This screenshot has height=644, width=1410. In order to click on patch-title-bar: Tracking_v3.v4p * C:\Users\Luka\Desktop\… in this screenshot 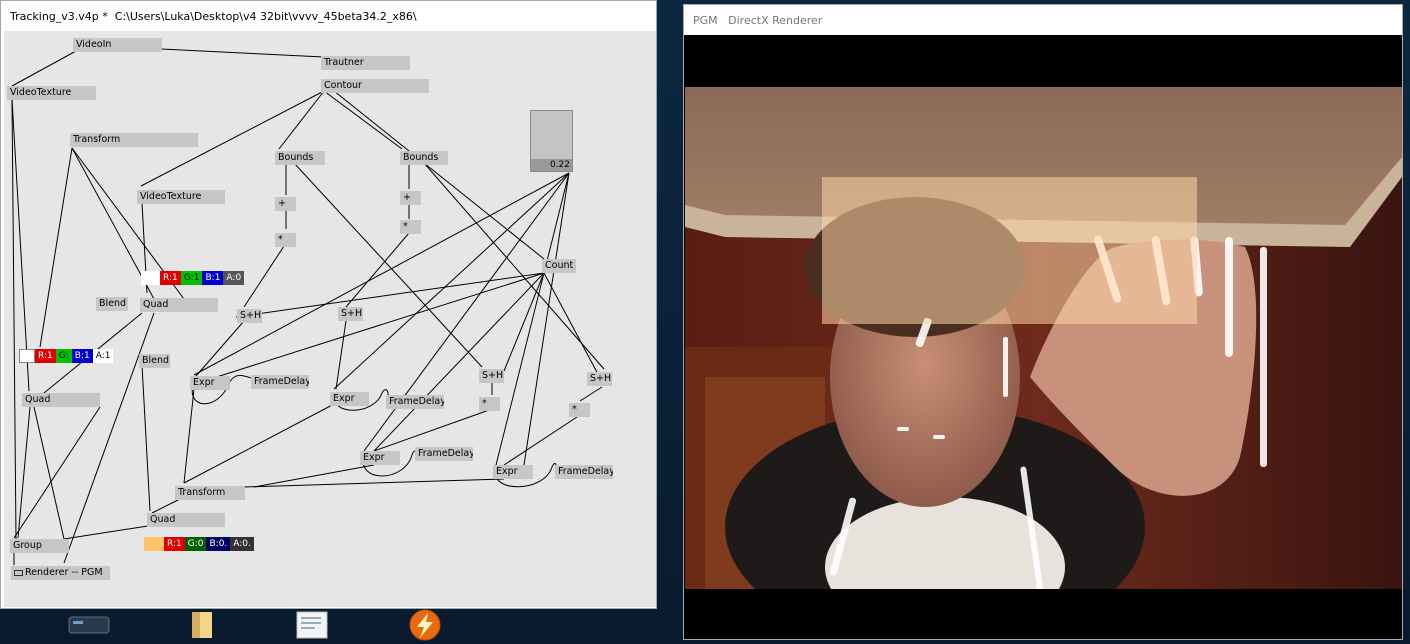, I will do `click(328, 16)`.